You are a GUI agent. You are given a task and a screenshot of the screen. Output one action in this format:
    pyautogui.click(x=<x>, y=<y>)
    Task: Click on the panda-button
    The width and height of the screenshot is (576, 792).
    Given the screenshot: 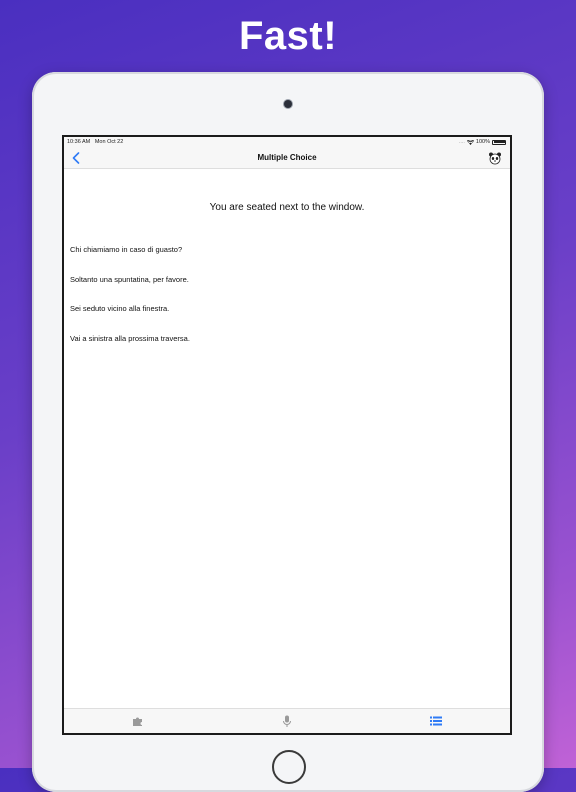 What is the action you would take?
    pyautogui.click(x=495, y=158)
    